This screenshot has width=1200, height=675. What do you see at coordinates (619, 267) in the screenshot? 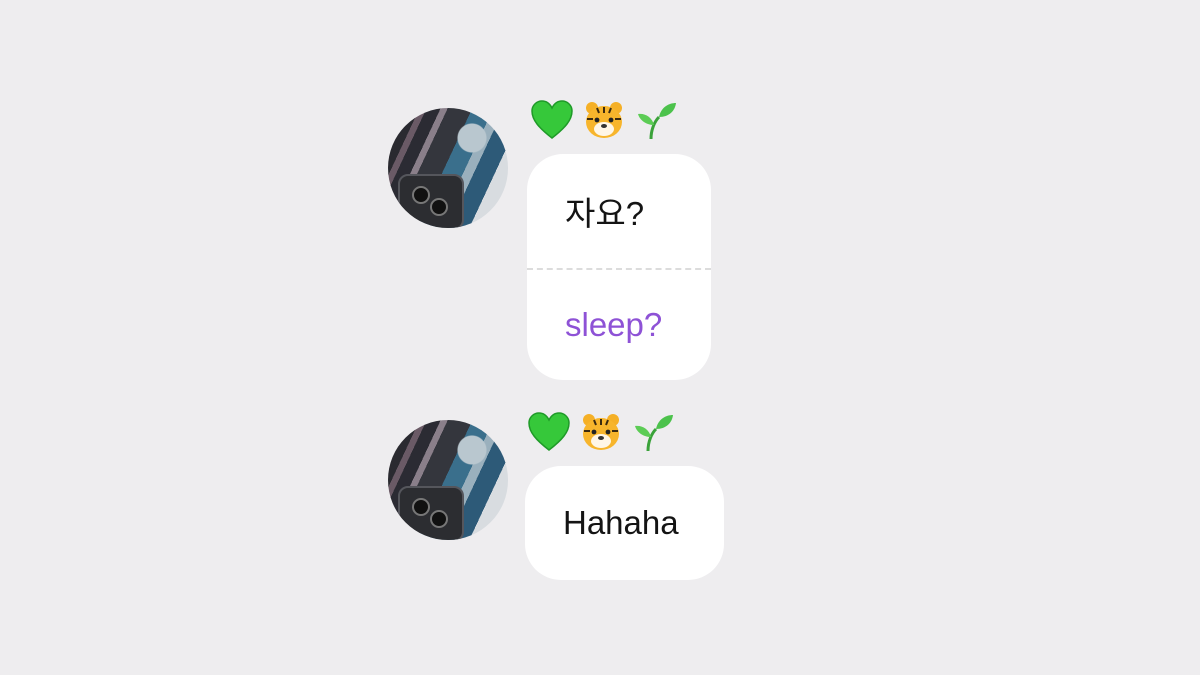
I see `message-bubble: 자요? sleep?` at bounding box center [619, 267].